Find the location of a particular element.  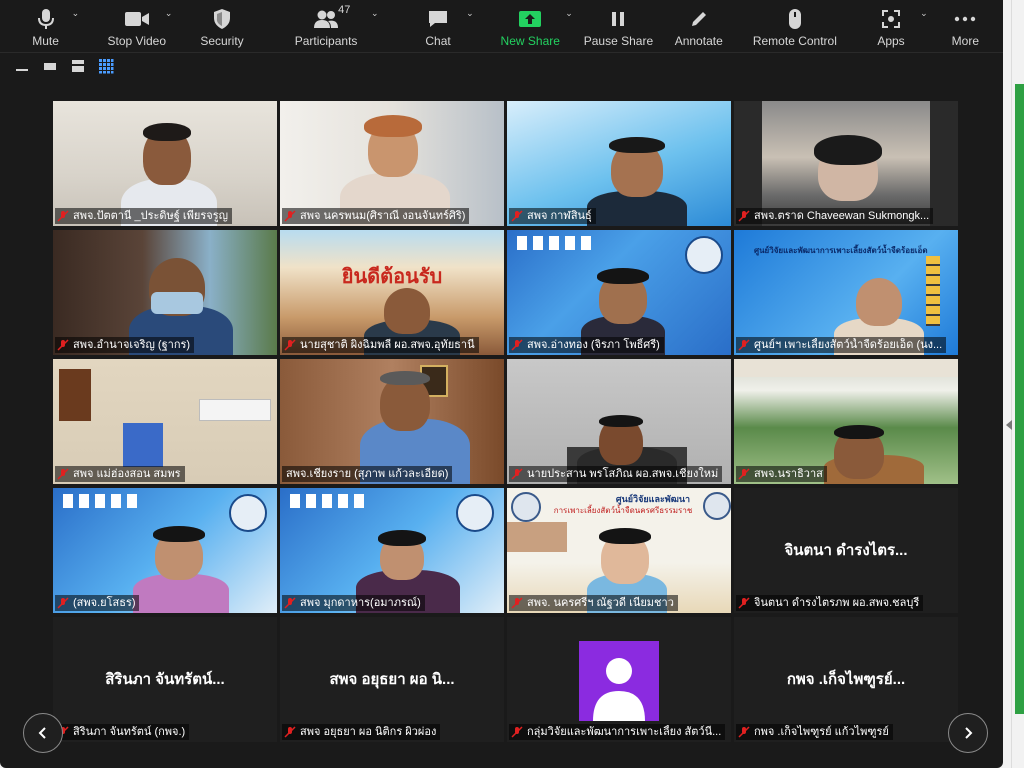

user-avatar-icon is located at coordinates (619, 689).